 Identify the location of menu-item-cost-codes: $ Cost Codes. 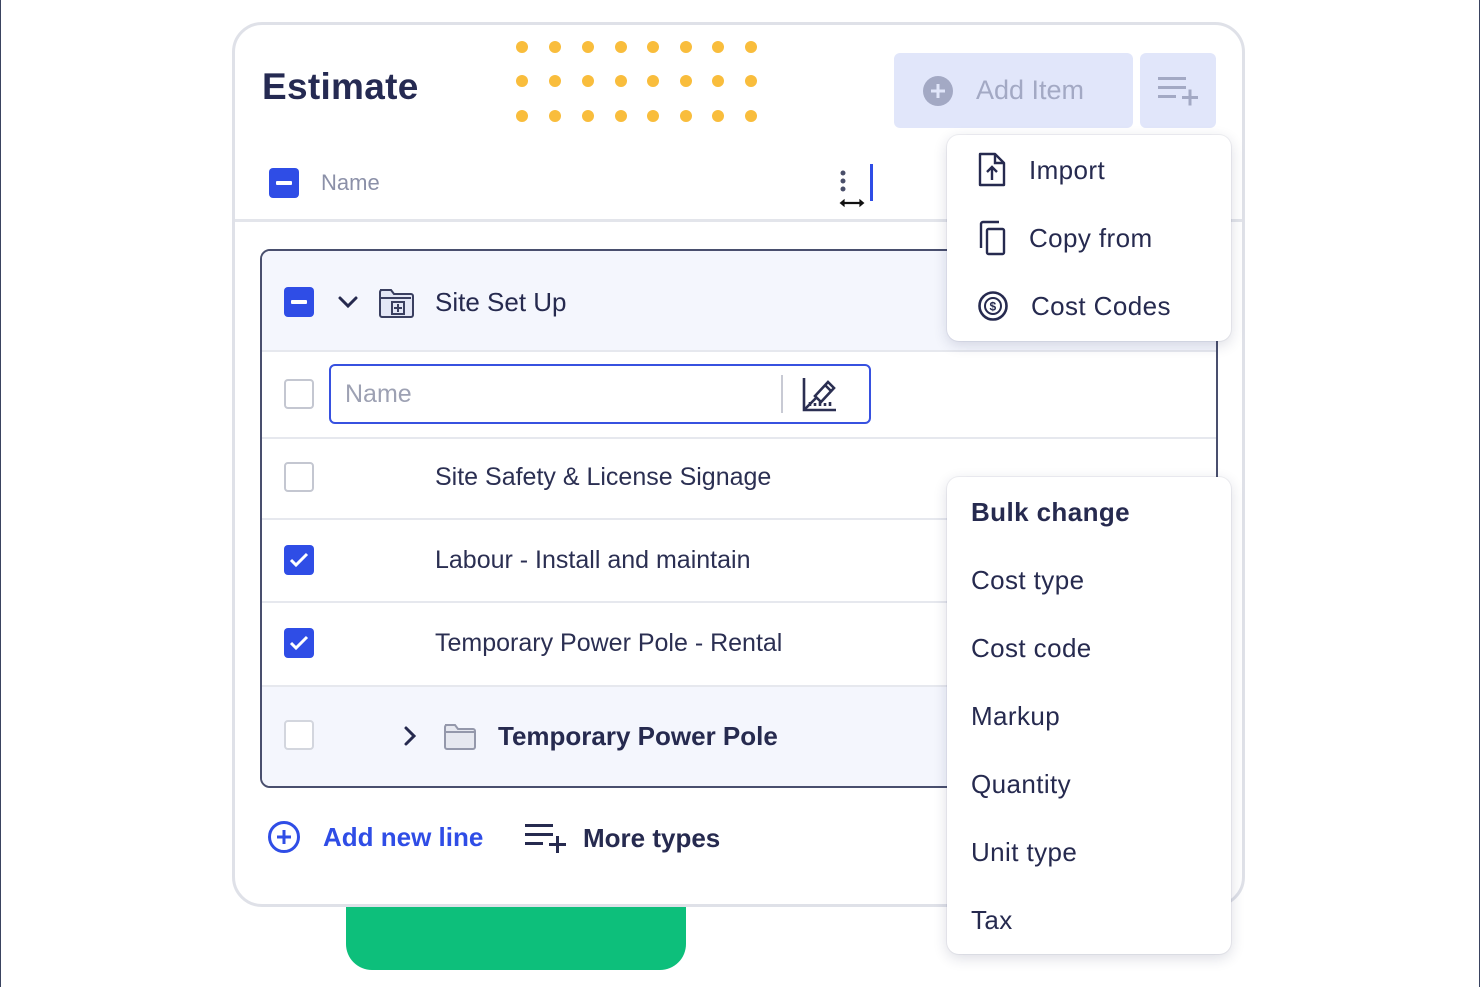
(1059, 306).